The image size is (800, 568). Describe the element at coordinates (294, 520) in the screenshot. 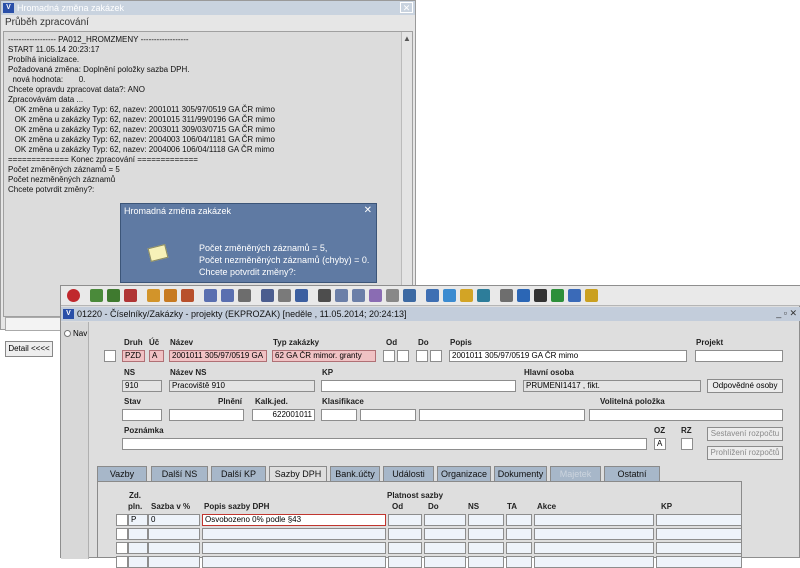

I see `cell-popis: Osvobozeno 0% podle §43` at that location.